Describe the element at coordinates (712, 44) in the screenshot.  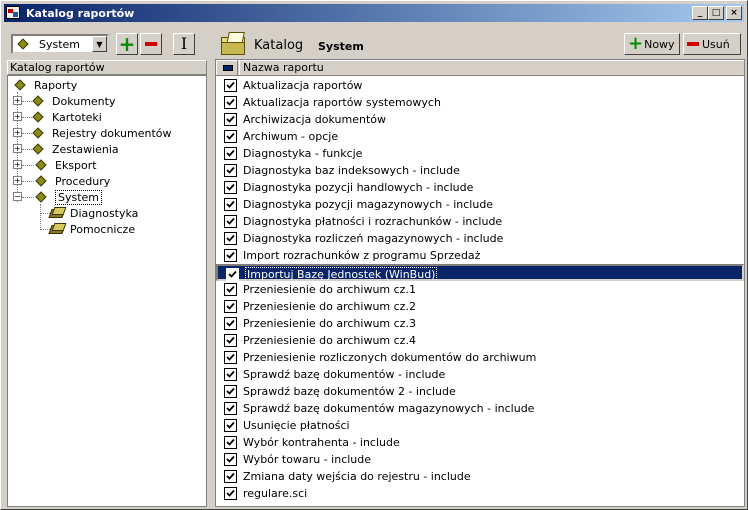
I see `delete-report-button: Usuń` at that location.